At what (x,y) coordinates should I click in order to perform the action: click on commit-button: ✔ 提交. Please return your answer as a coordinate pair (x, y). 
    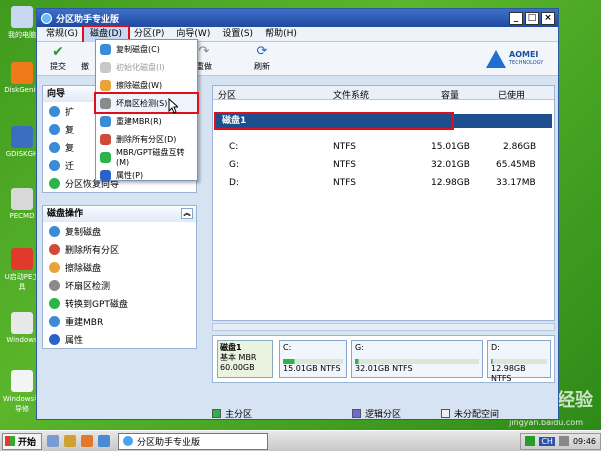
    Looking at the image, I should click on (58, 58).